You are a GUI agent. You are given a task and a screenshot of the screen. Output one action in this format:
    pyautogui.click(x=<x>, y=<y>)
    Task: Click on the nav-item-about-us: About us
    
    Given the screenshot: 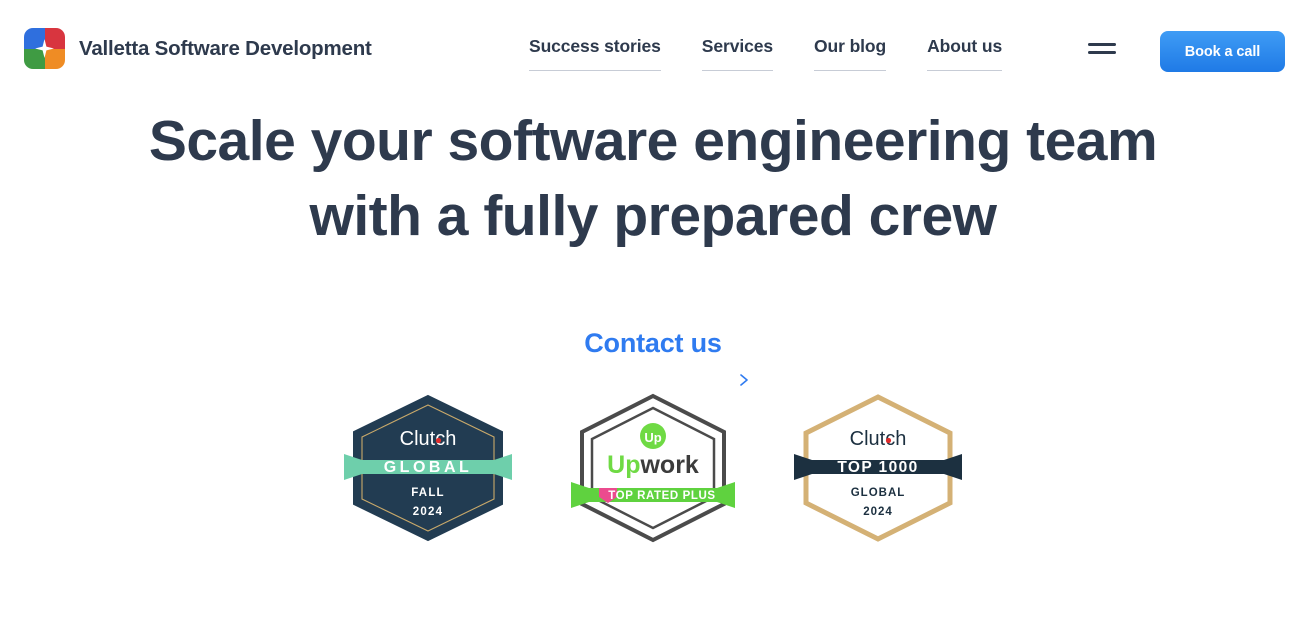 What is the action you would take?
    pyautogui.click(x=964, y=53)
    